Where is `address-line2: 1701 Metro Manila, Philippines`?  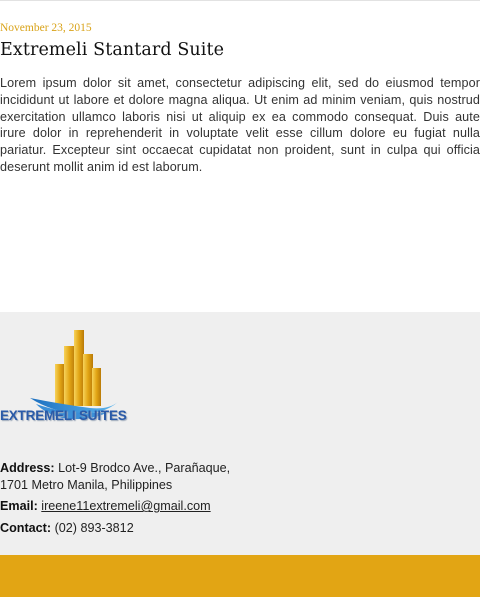 address-line2: 1701 Metro Manila, Philippines is located at coordinates (86, 484).